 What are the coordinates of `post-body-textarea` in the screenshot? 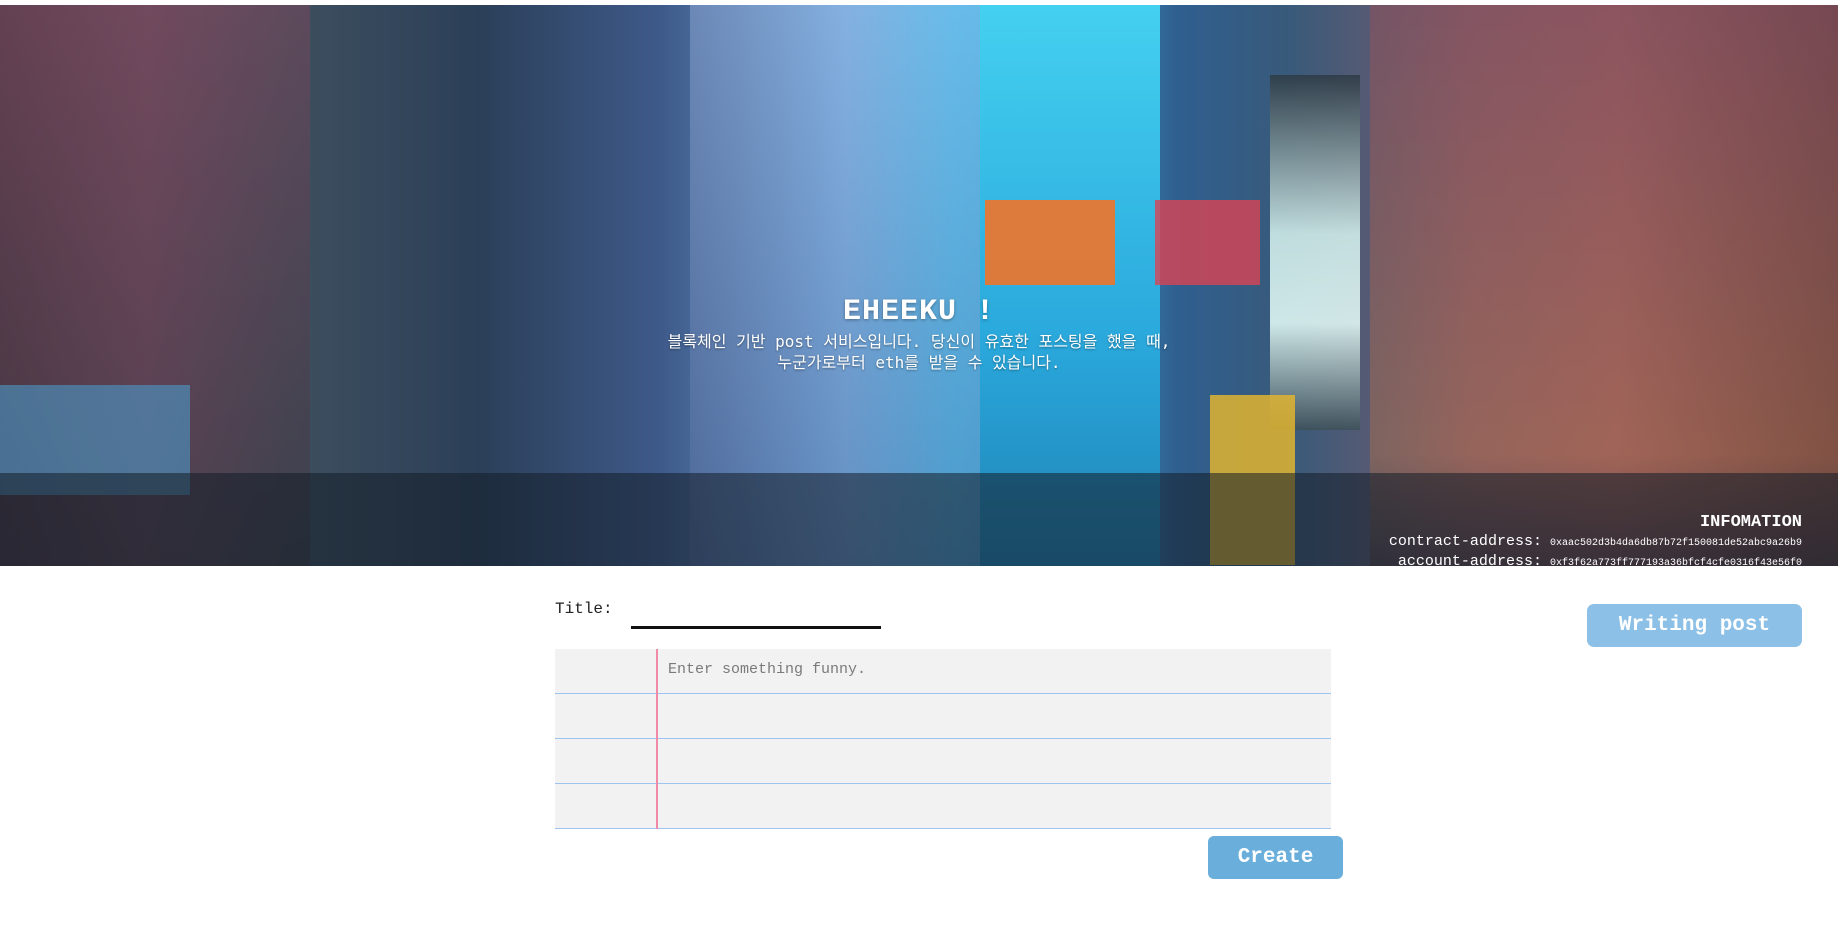 It's located at (993, 741).